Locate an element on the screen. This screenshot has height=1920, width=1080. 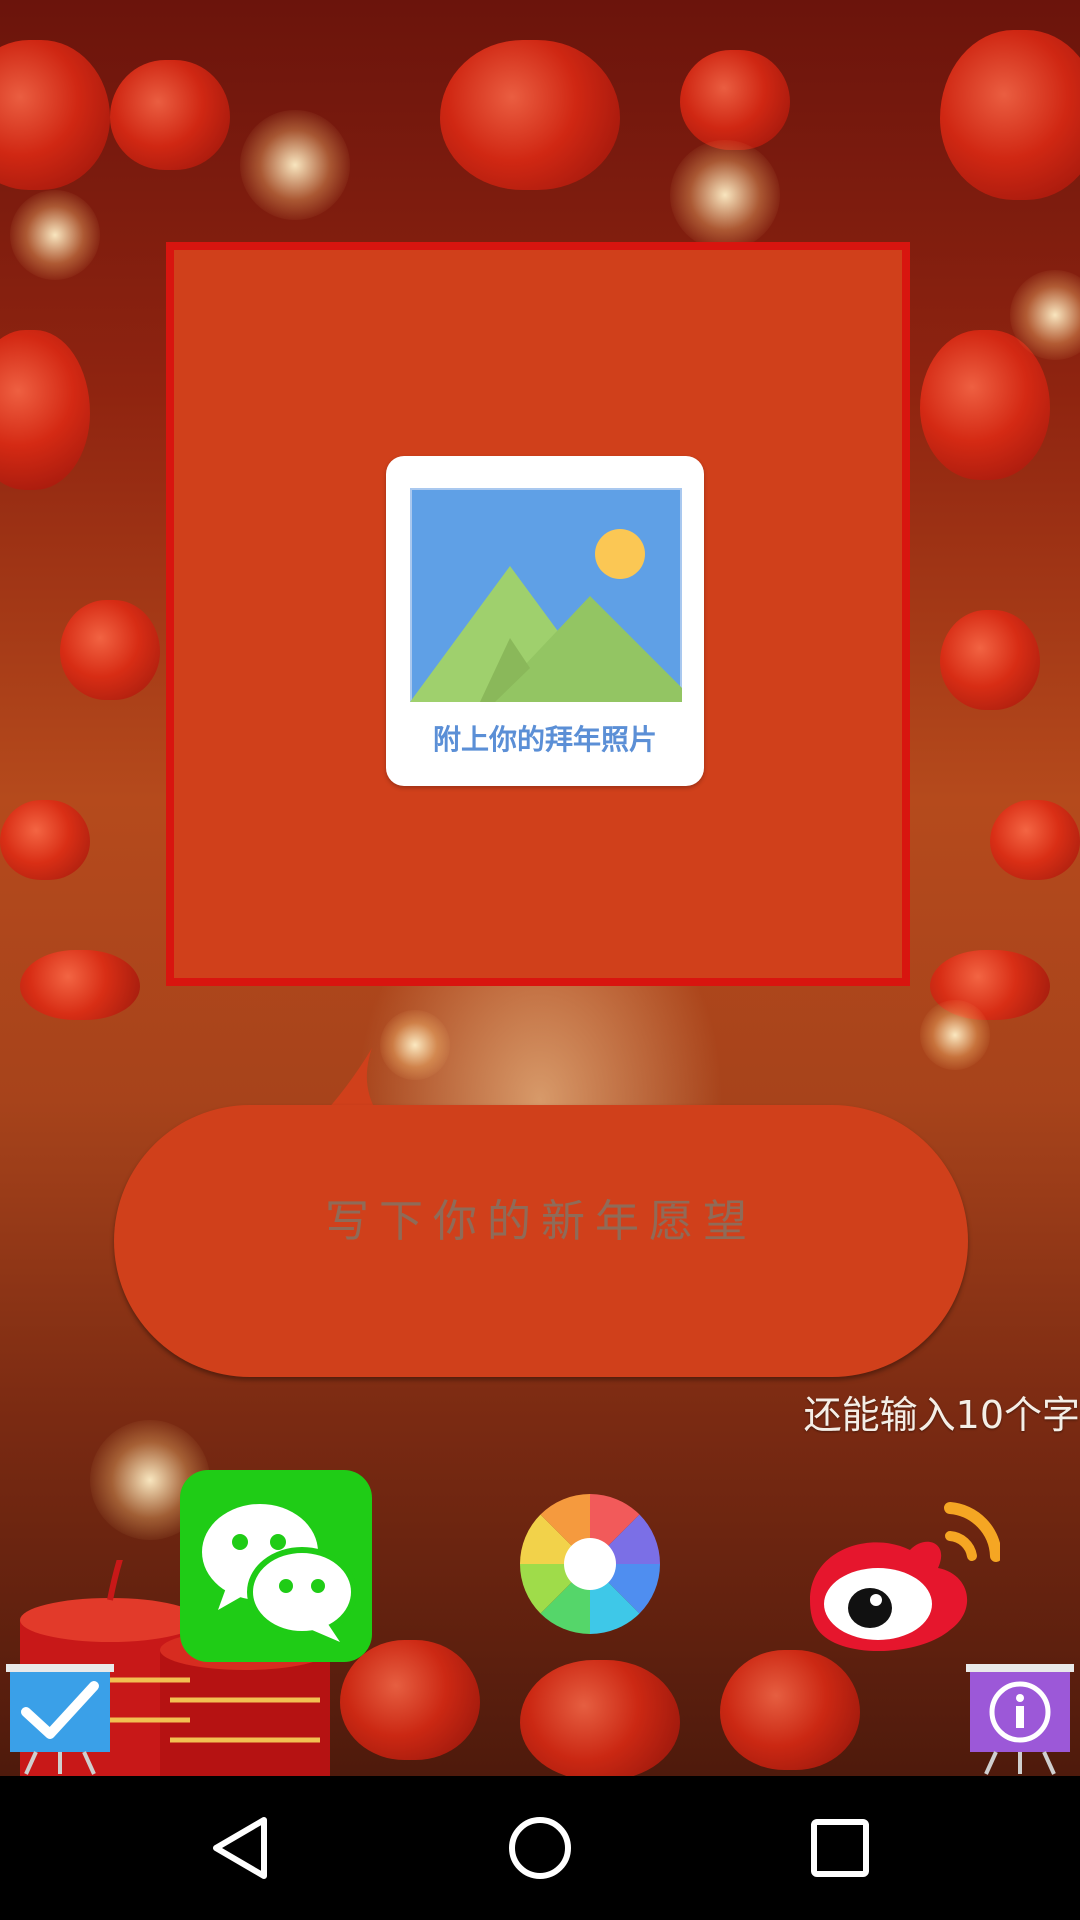
add-photo-label: 附上你的拜年照片 is located at coordinates (544, 739).